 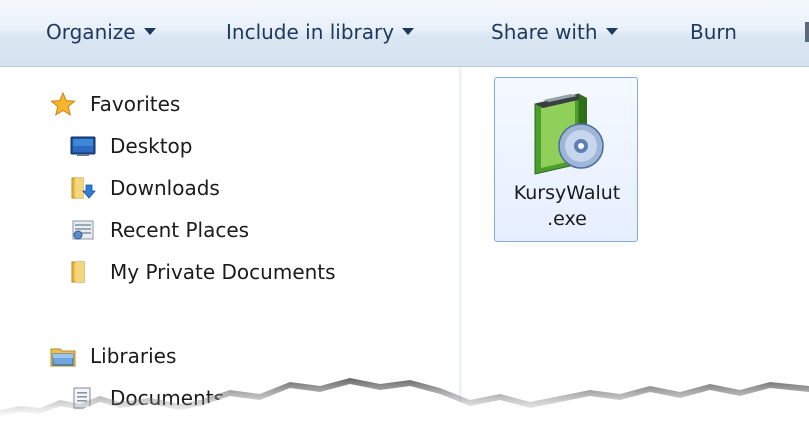 I want to click on nav-item-label: My Private Documents, so click(x=223, y=272).